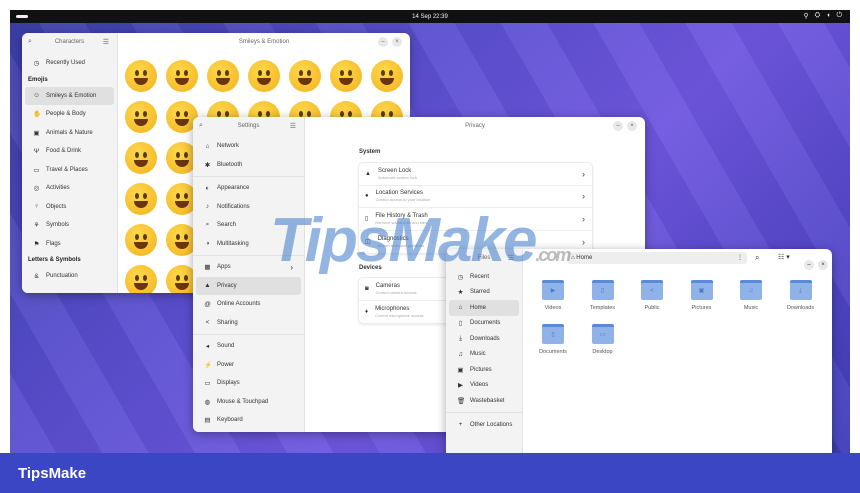  Describe the element at coordinates (740, 258) in the screenshot. I see `more-icon: ⋮` at that location.